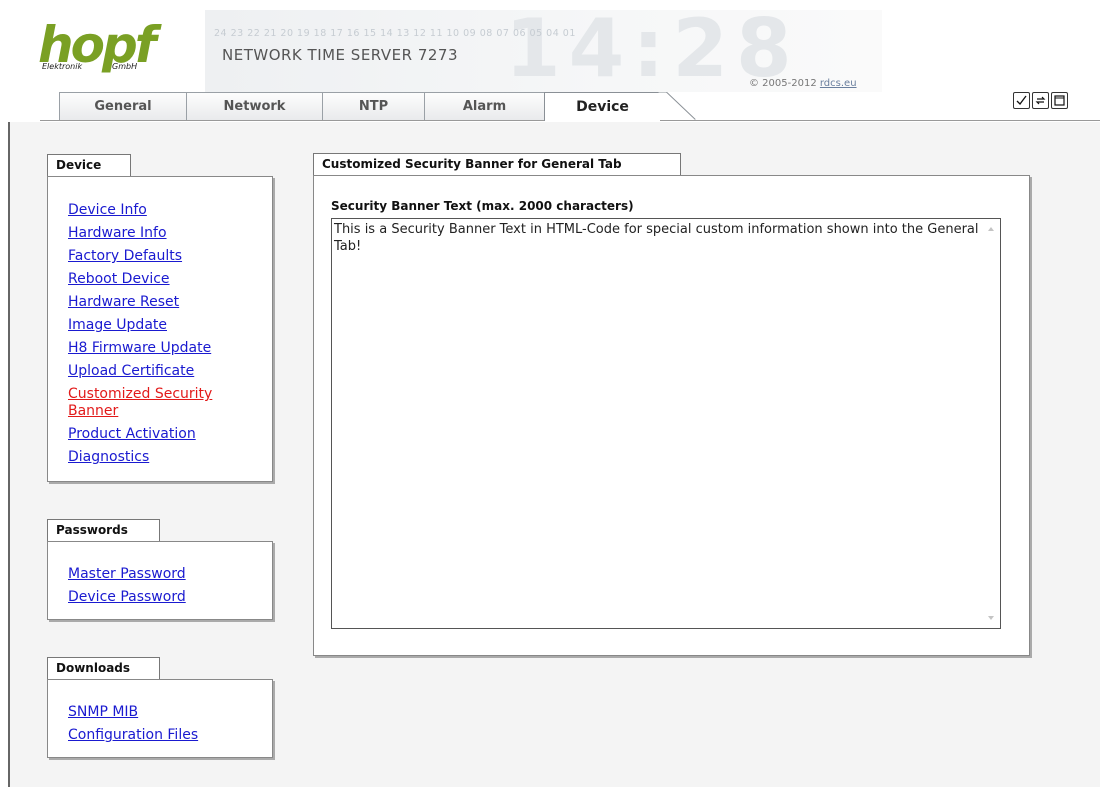  Describe the element at coordinates (103, 668) in the screenshot. I see `sidebar-downloads-title: Downloads` at that location.